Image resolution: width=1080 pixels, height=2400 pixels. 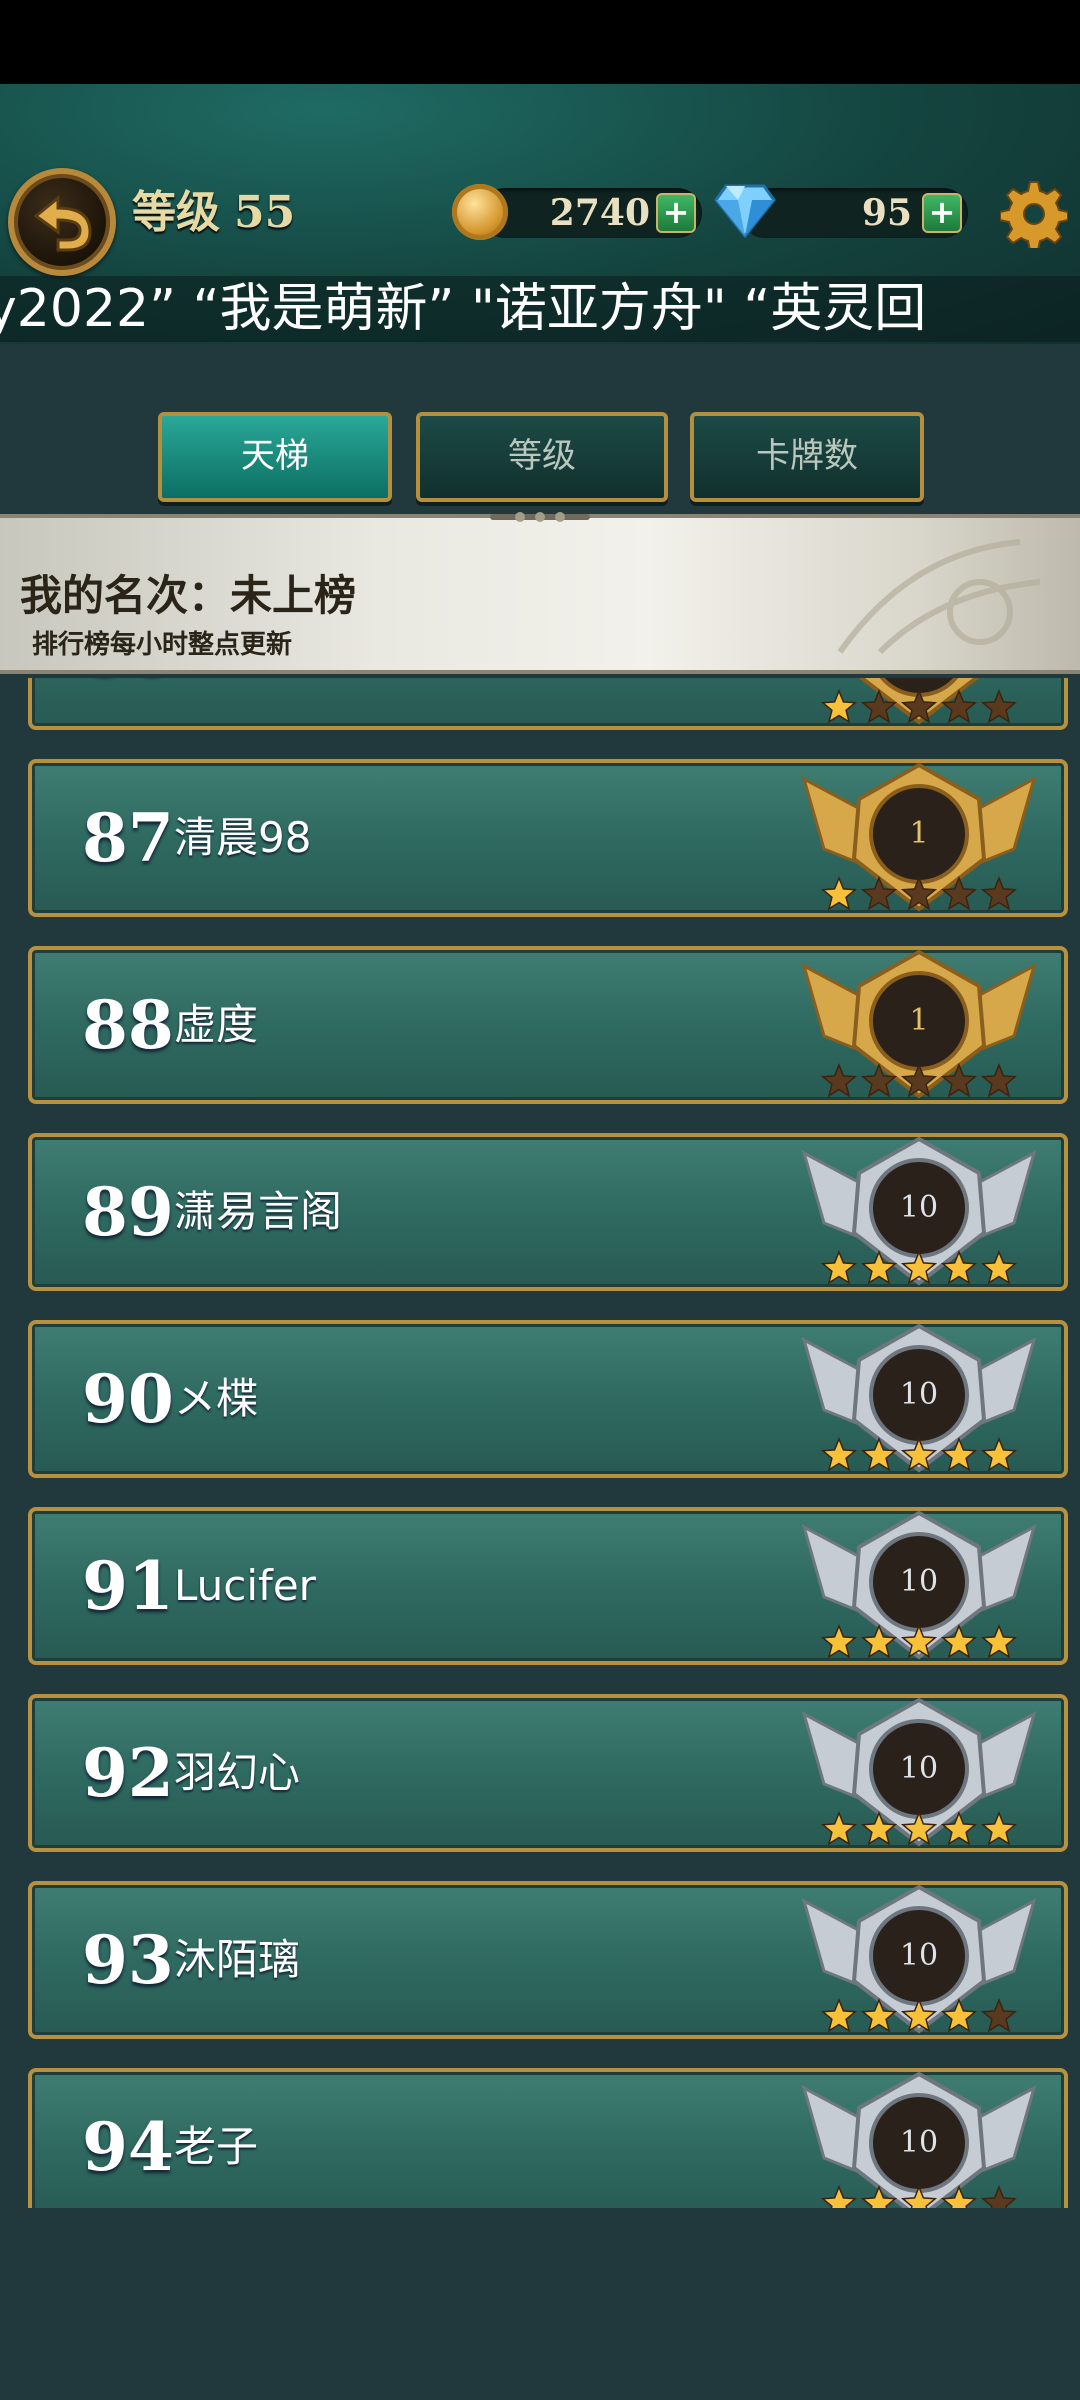 What do you see at coordinates (745, 211) in the screenshot?
I see `diamond-icon` at bounding box center [745, 211].